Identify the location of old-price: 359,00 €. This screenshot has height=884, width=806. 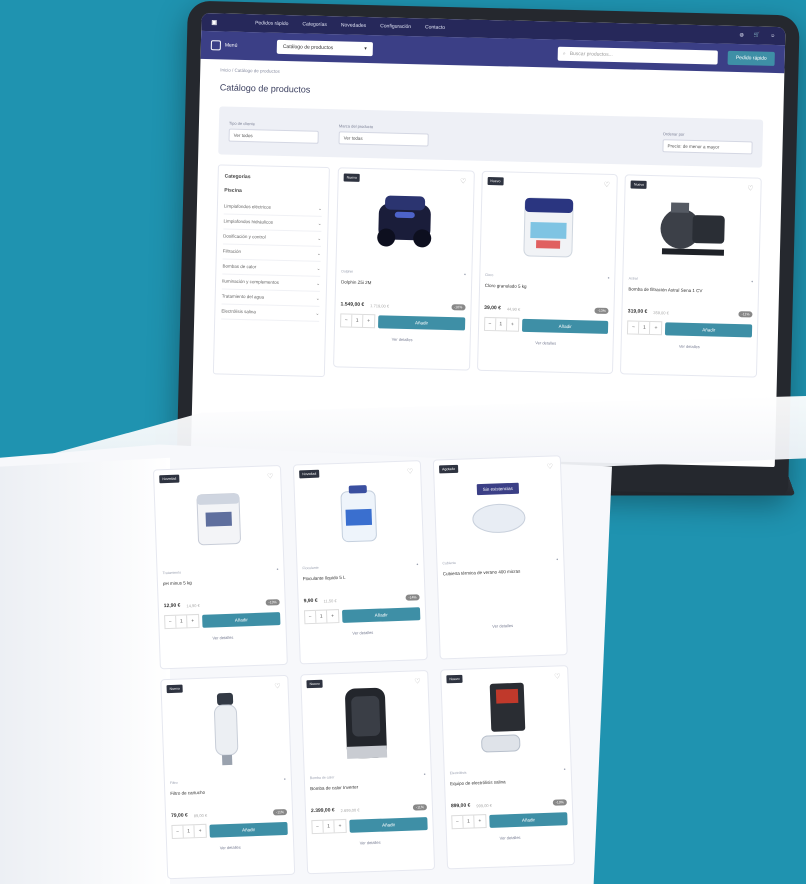
(661, 312).